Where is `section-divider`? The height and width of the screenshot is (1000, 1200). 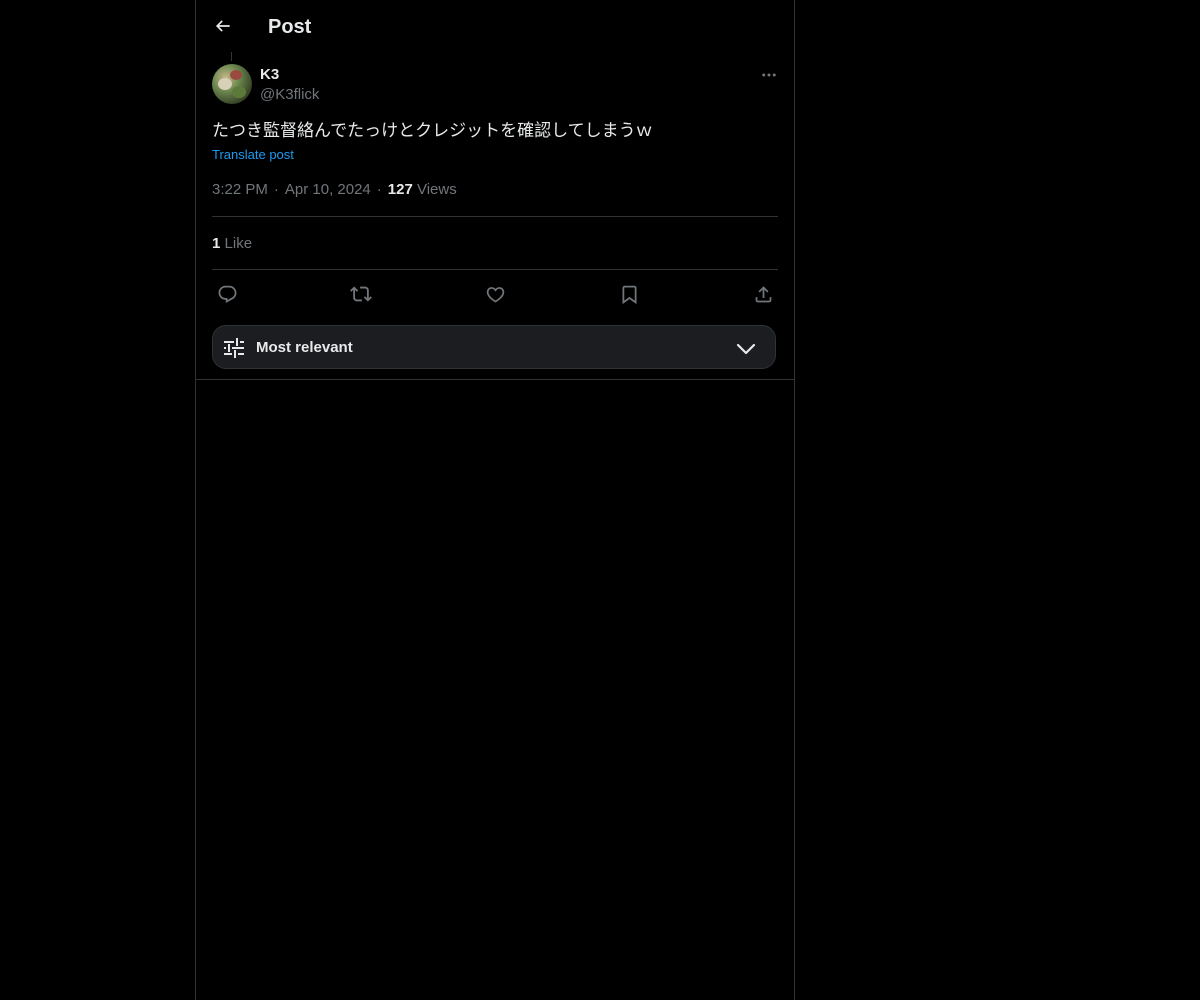
section-divider is located at coordinates (495, 379).